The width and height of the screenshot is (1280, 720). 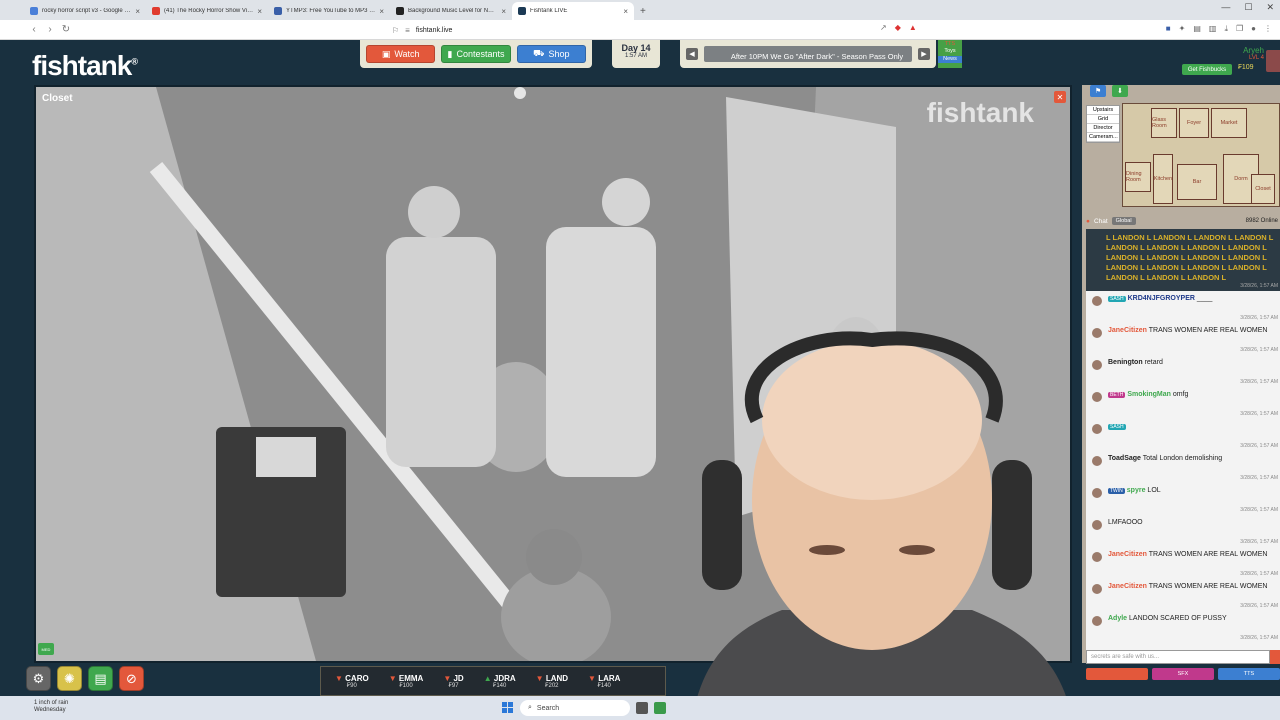 What do you see at coordinates (950, 44) in the screenshot?
I see `tts-label: TTS` at bounding box center [950, 44].